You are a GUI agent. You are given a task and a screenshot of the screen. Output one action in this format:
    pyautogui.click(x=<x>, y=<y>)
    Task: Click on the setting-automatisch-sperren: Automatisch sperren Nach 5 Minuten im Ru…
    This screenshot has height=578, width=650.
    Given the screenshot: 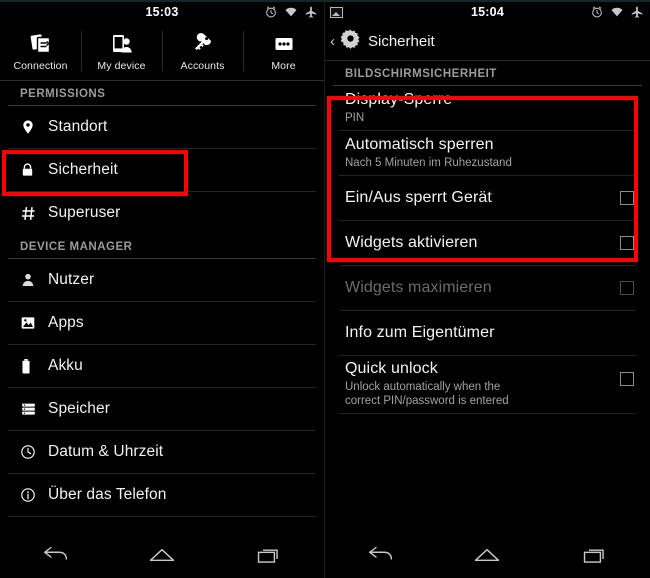 What is the action you would take?
    pyautogui.click(x=487, y=153)
    